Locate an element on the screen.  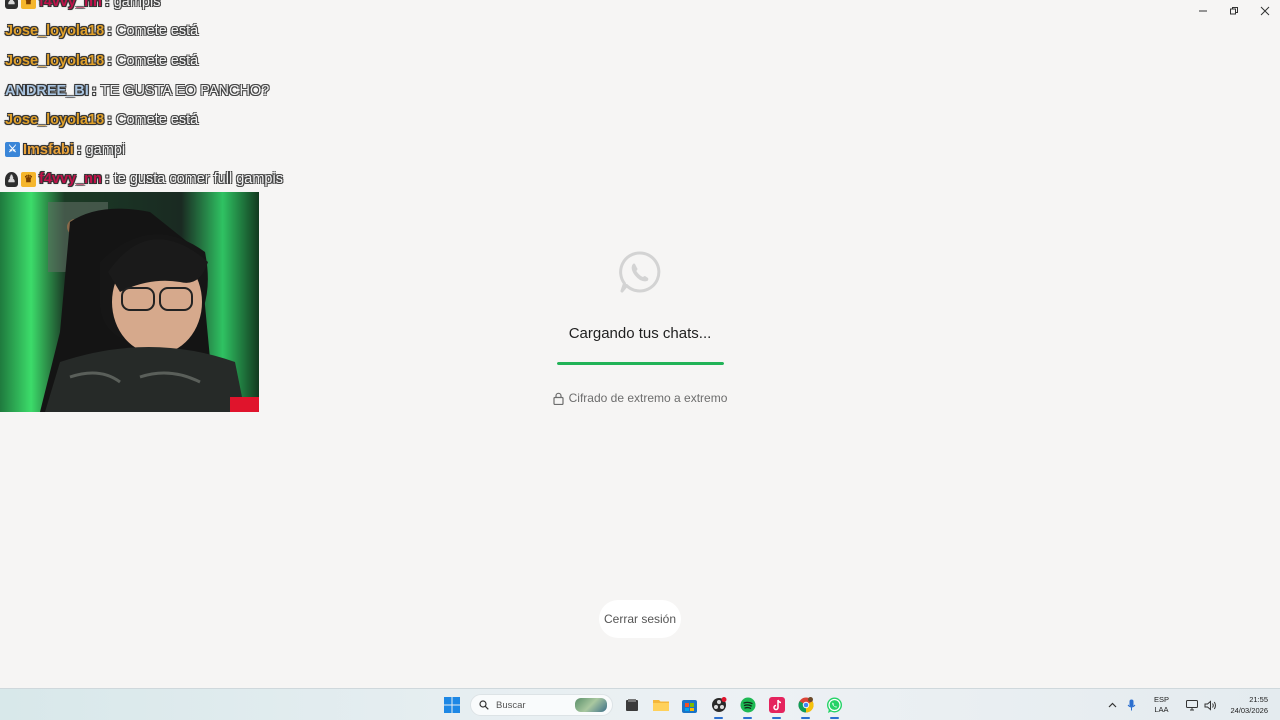
close-button is located at coordinates (1264, 11).